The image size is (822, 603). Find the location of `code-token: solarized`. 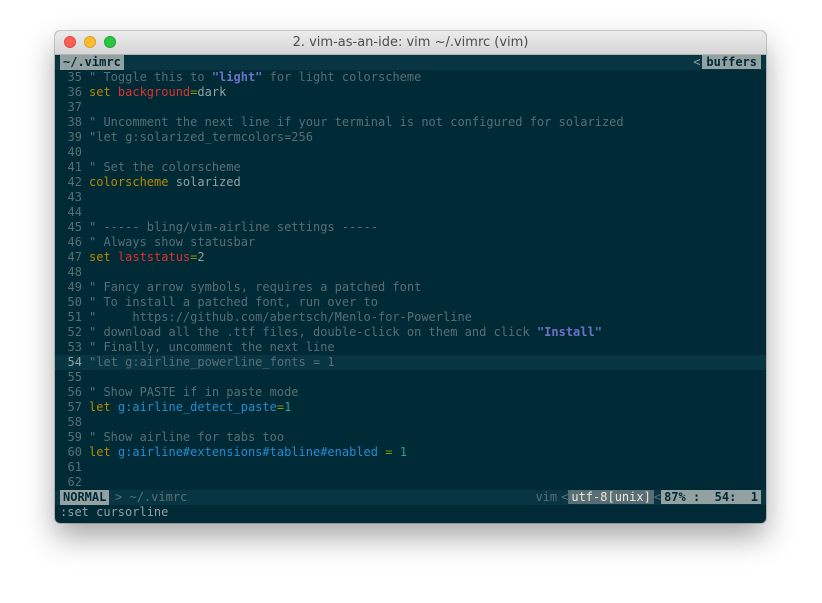

code-token: solarized is located at coordinates (204, 182).